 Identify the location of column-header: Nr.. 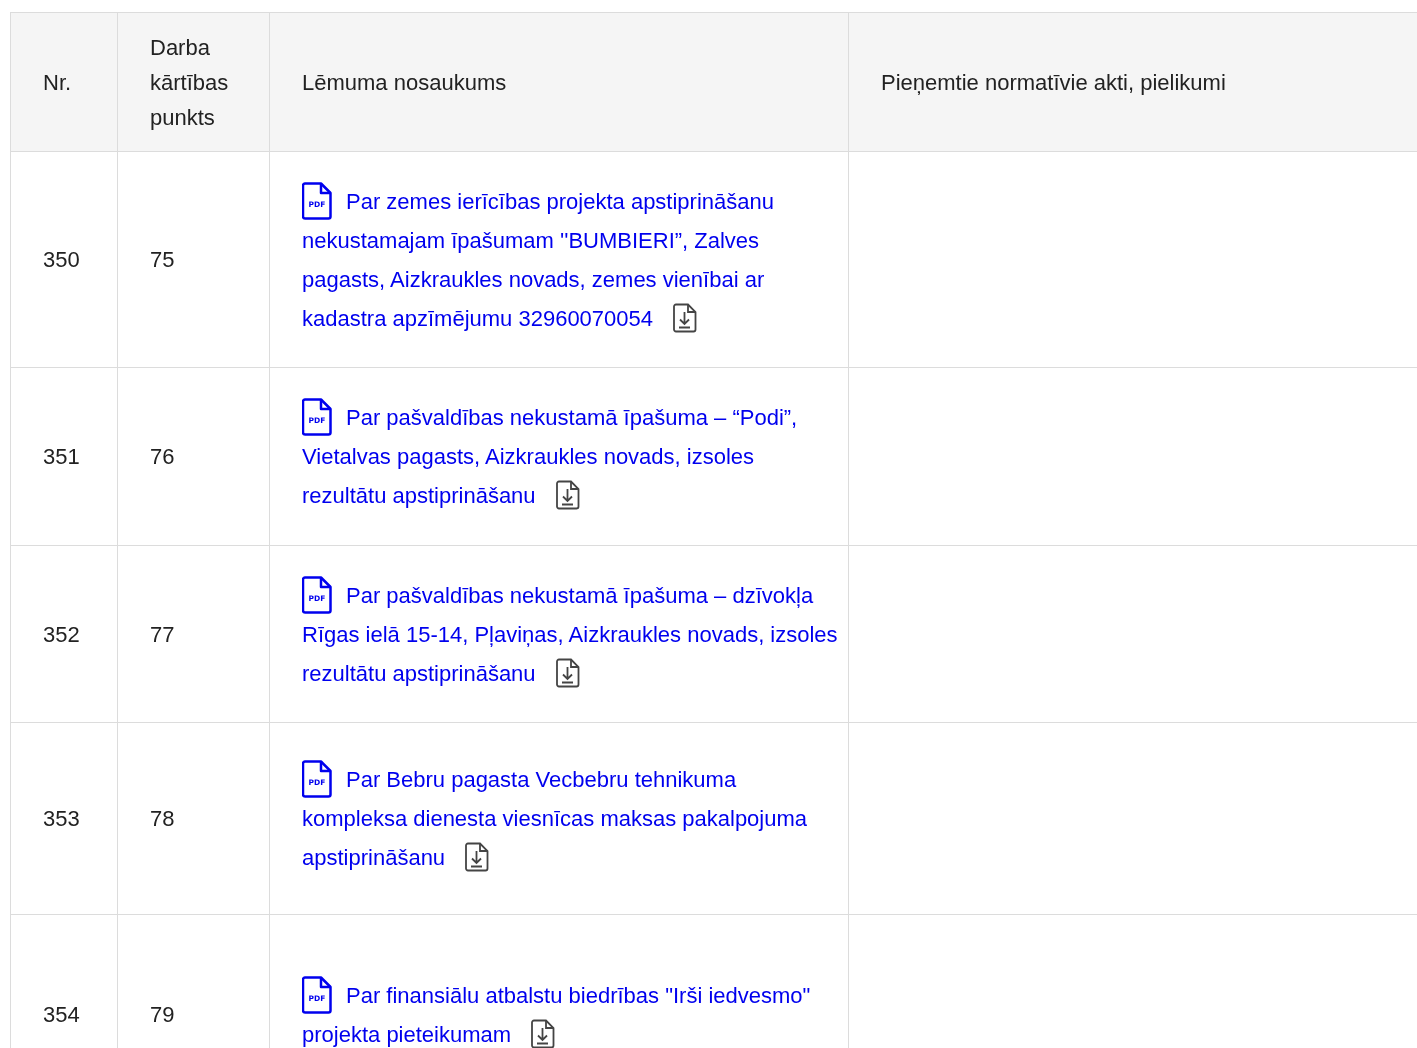
(64, 82).